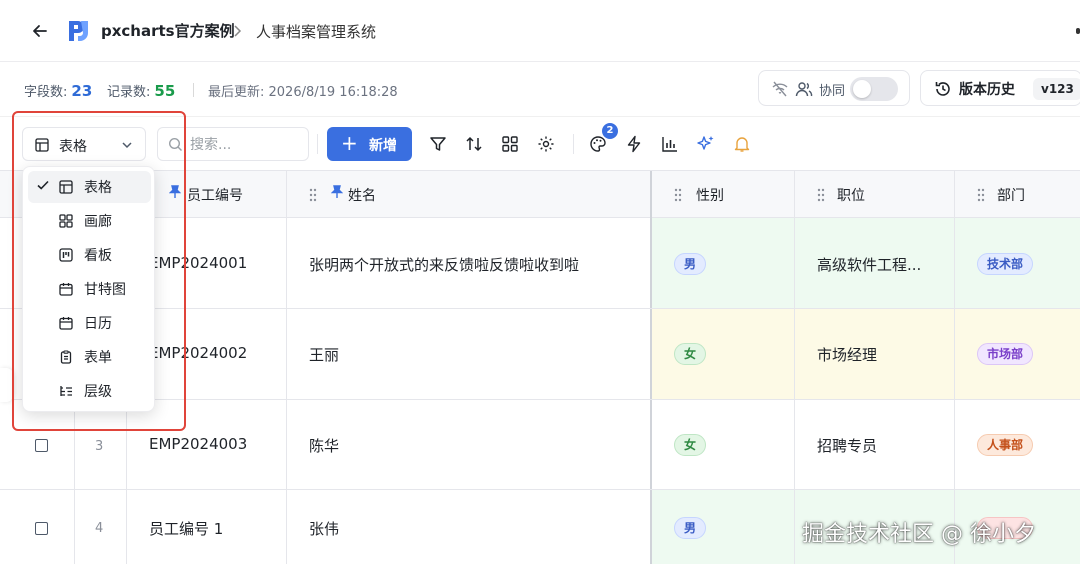 The image size is (1080, 564). Describe the element at coordinates (610, 131) in the screenshot. I see `theme-badge: 2` at that location.